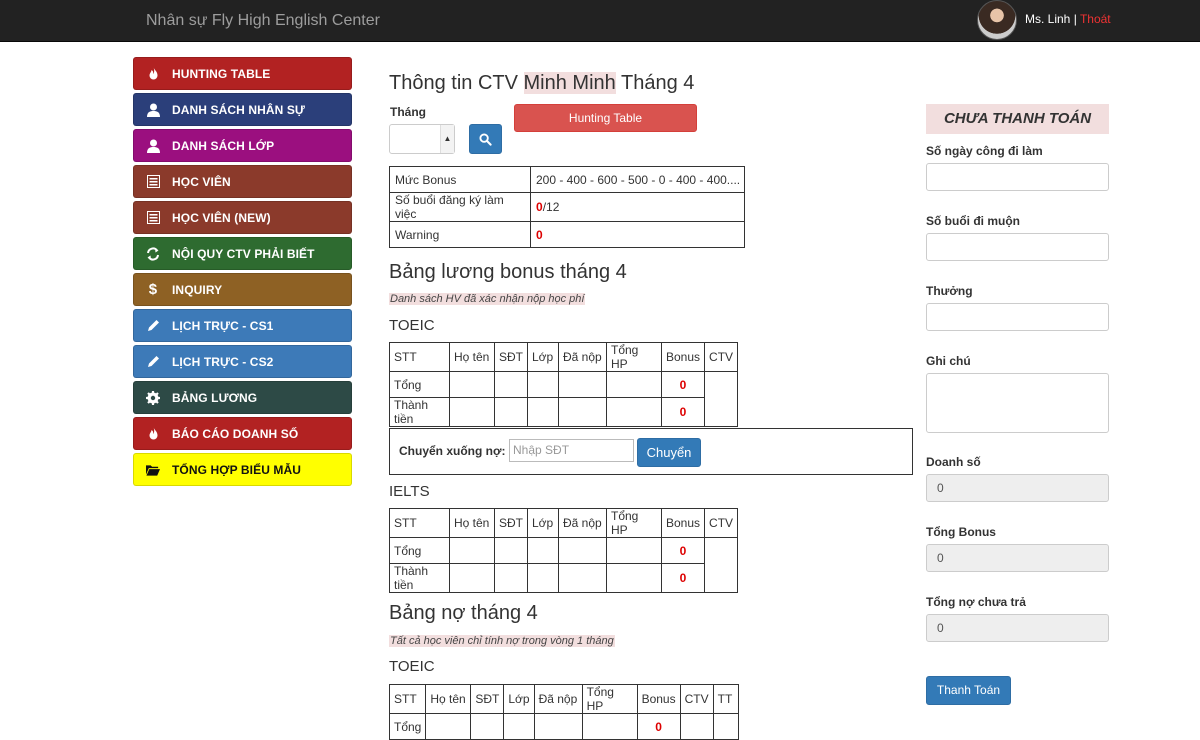 The image size is (1200, 740). I want to click on sidebar-item-label: DANH SÁCH NHÂN SỰ, so click(238, 109).